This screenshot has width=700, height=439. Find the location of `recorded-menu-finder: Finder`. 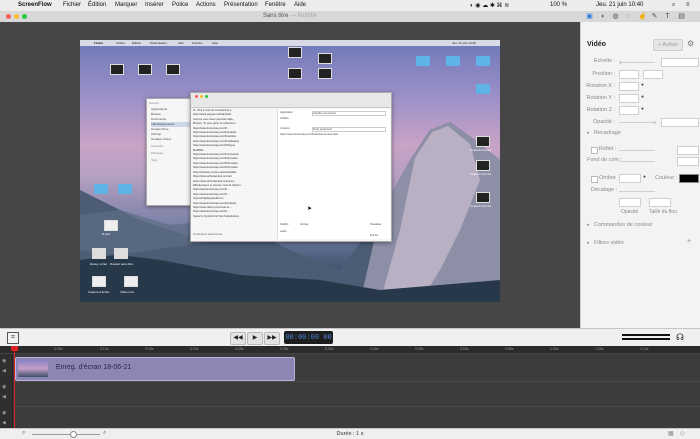

recorded-menu-finder: Finder is located at coordinates (99, 43).